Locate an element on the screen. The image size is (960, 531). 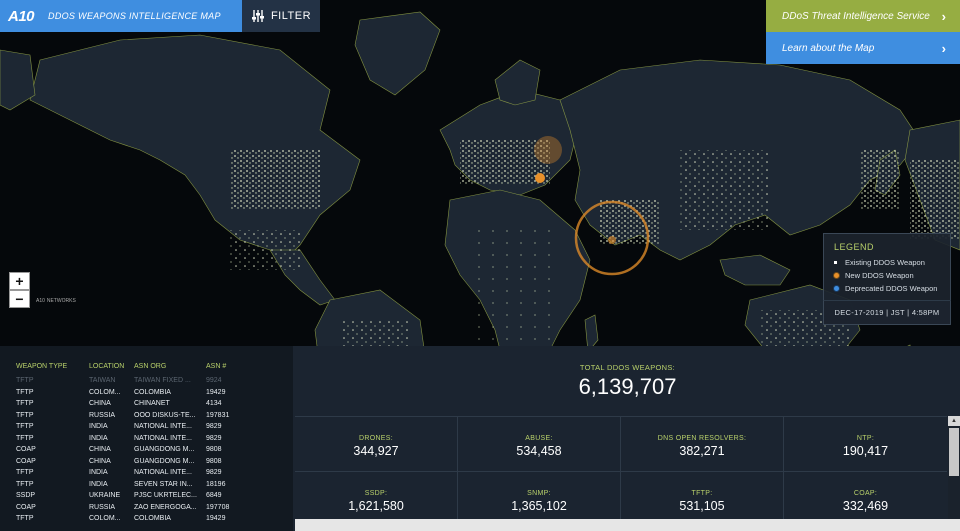
legend-item-new: New DDOS Weapon is located at coordinates (887, 275).